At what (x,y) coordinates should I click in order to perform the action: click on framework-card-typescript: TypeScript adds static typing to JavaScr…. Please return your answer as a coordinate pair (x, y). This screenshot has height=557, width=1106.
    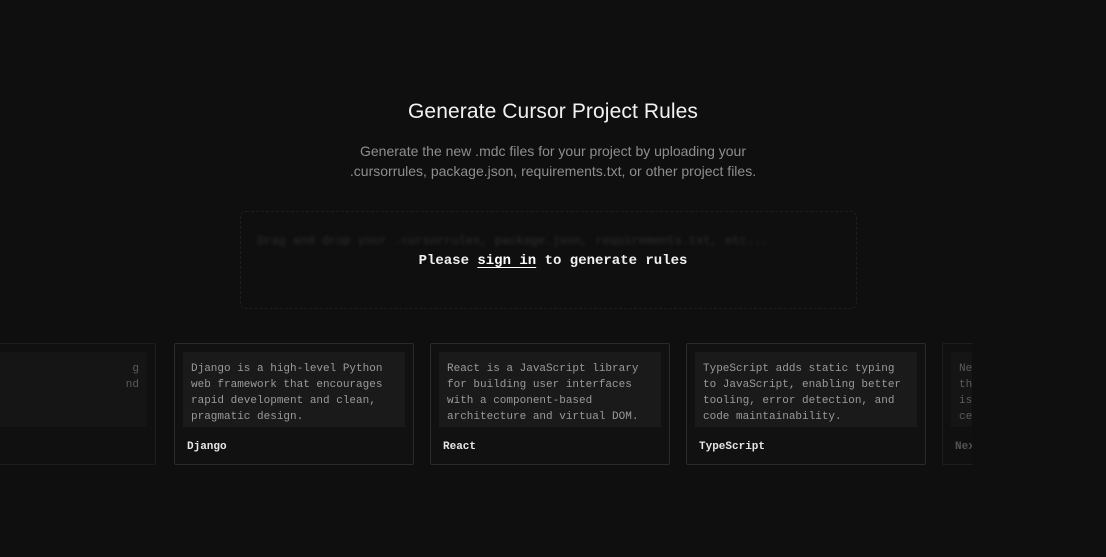
    Looking at the image, I should click on (806, 404).